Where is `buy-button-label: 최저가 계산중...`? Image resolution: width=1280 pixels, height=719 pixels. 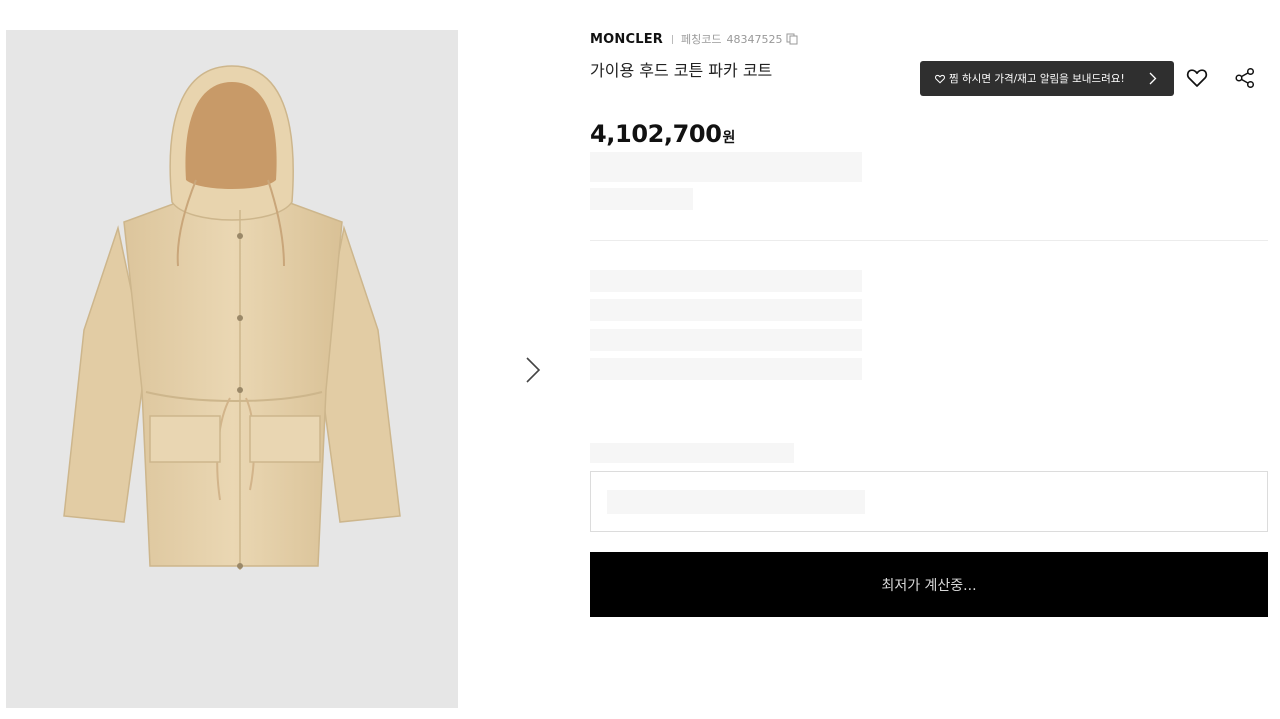
buy-button-label: 최저가 계산중... is located at coordinates (929, 585).